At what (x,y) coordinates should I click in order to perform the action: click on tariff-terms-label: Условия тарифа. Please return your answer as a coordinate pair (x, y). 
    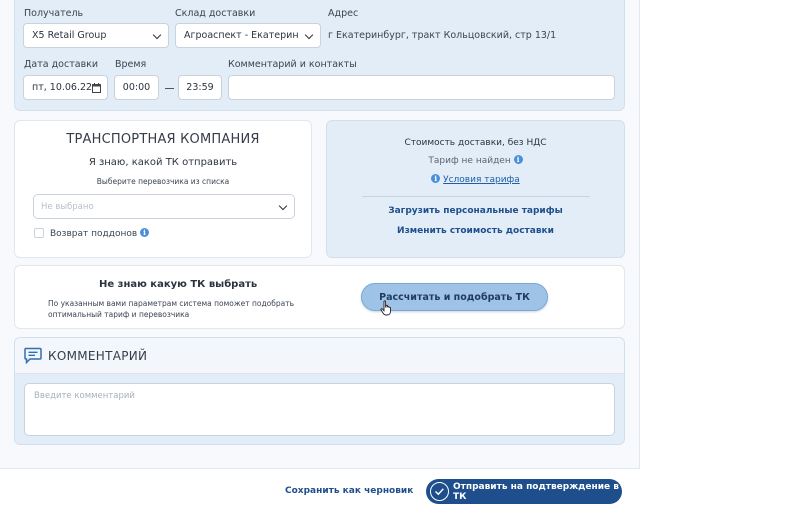
    Looking at the image, I should click on (481, 180).